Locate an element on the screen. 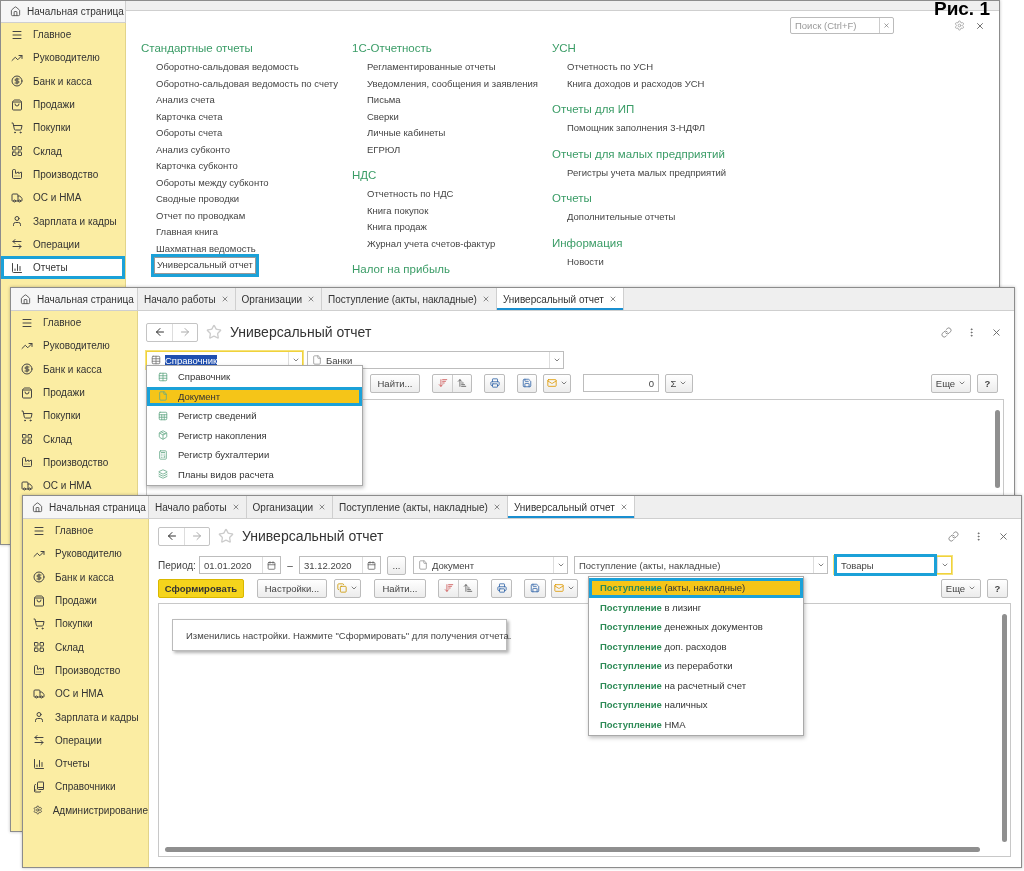  list-option: Регистр накопления is located at coordinates (254, 435).